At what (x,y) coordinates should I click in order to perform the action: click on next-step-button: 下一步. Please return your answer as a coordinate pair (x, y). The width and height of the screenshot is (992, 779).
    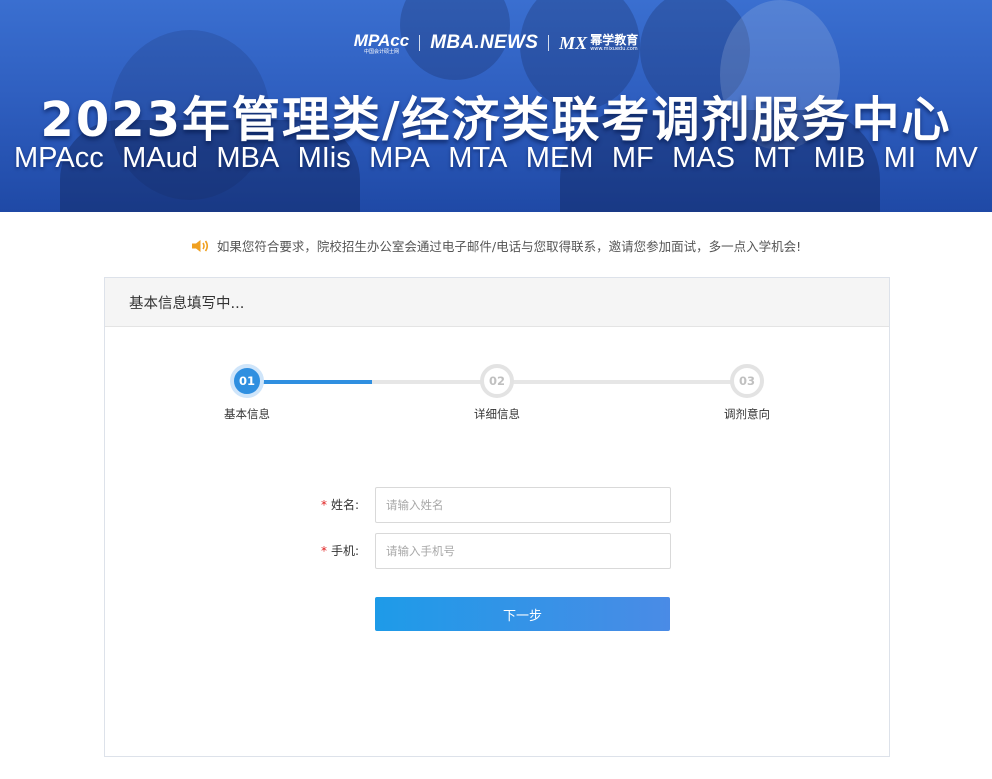
    Looking at the image, I should click on (522, 614).